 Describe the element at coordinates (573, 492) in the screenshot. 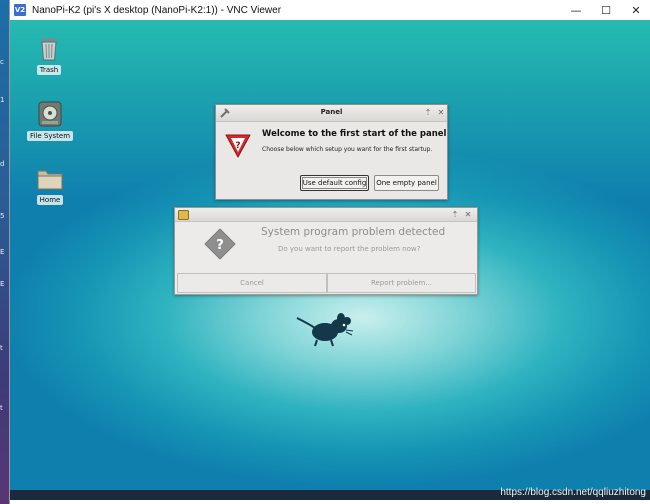

I see `watermark-text: https://blog.csdn.net/qqliuzhitong` at that location.